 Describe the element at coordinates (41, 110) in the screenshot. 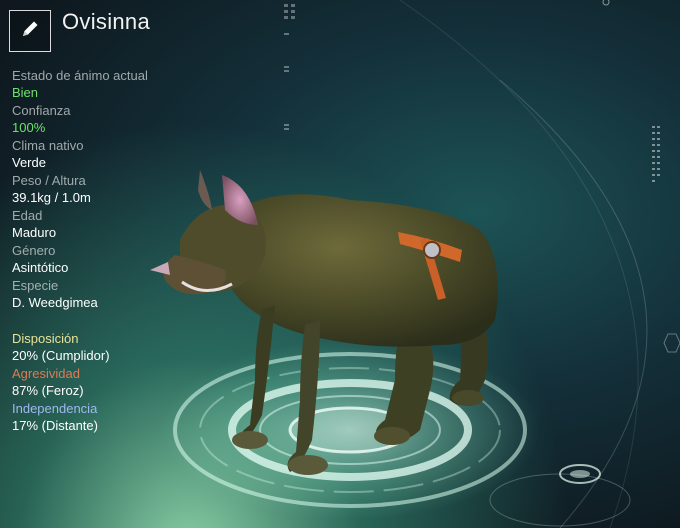

I see `stat-label: Confianza` at that location.